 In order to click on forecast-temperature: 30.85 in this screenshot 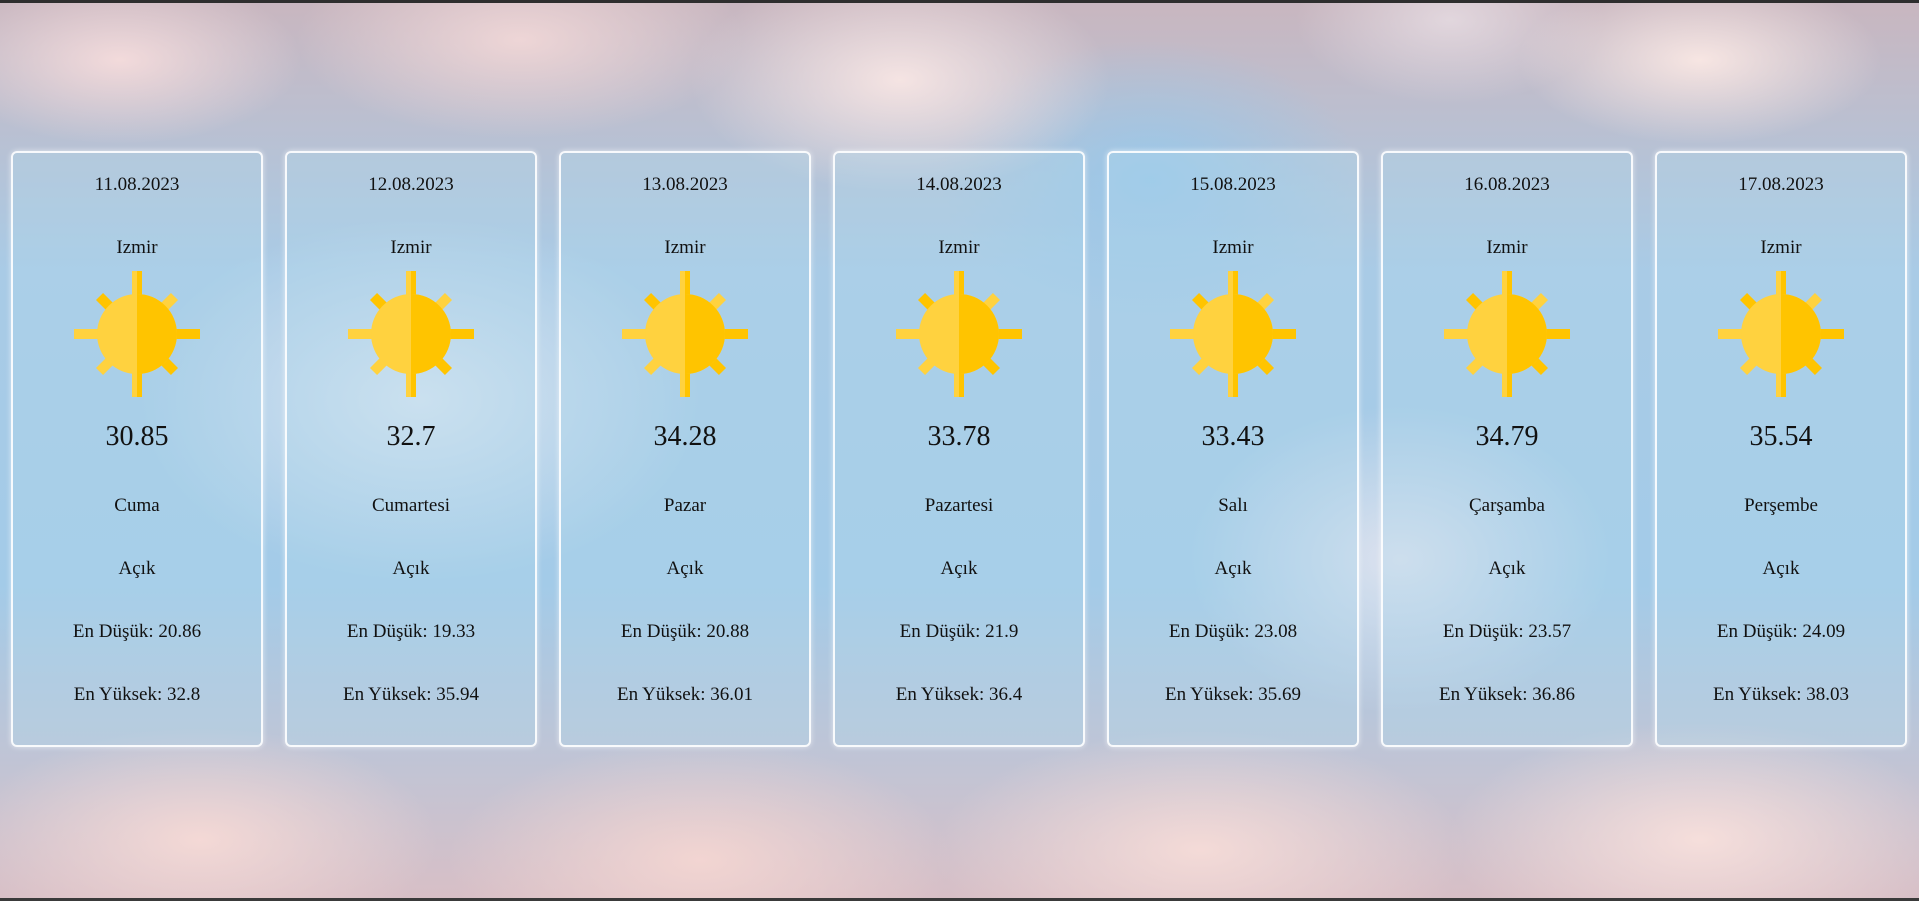, I will do `click(137, 436)`.